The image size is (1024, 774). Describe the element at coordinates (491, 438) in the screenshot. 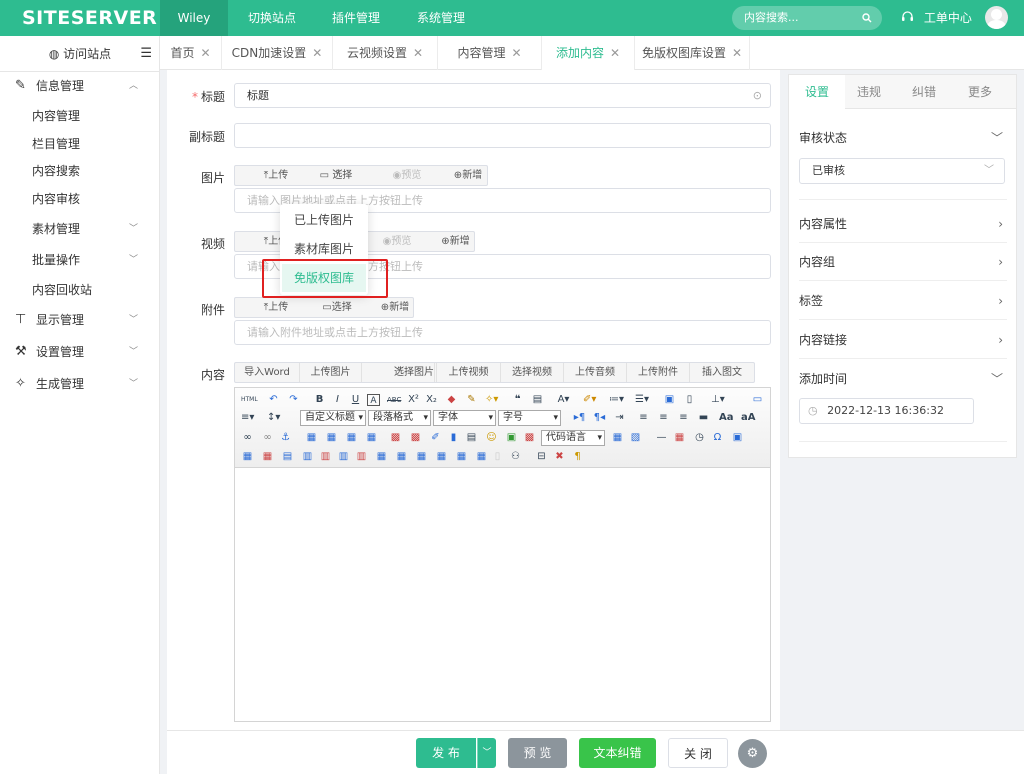

I see `emotion-icon: ☺` at that location.